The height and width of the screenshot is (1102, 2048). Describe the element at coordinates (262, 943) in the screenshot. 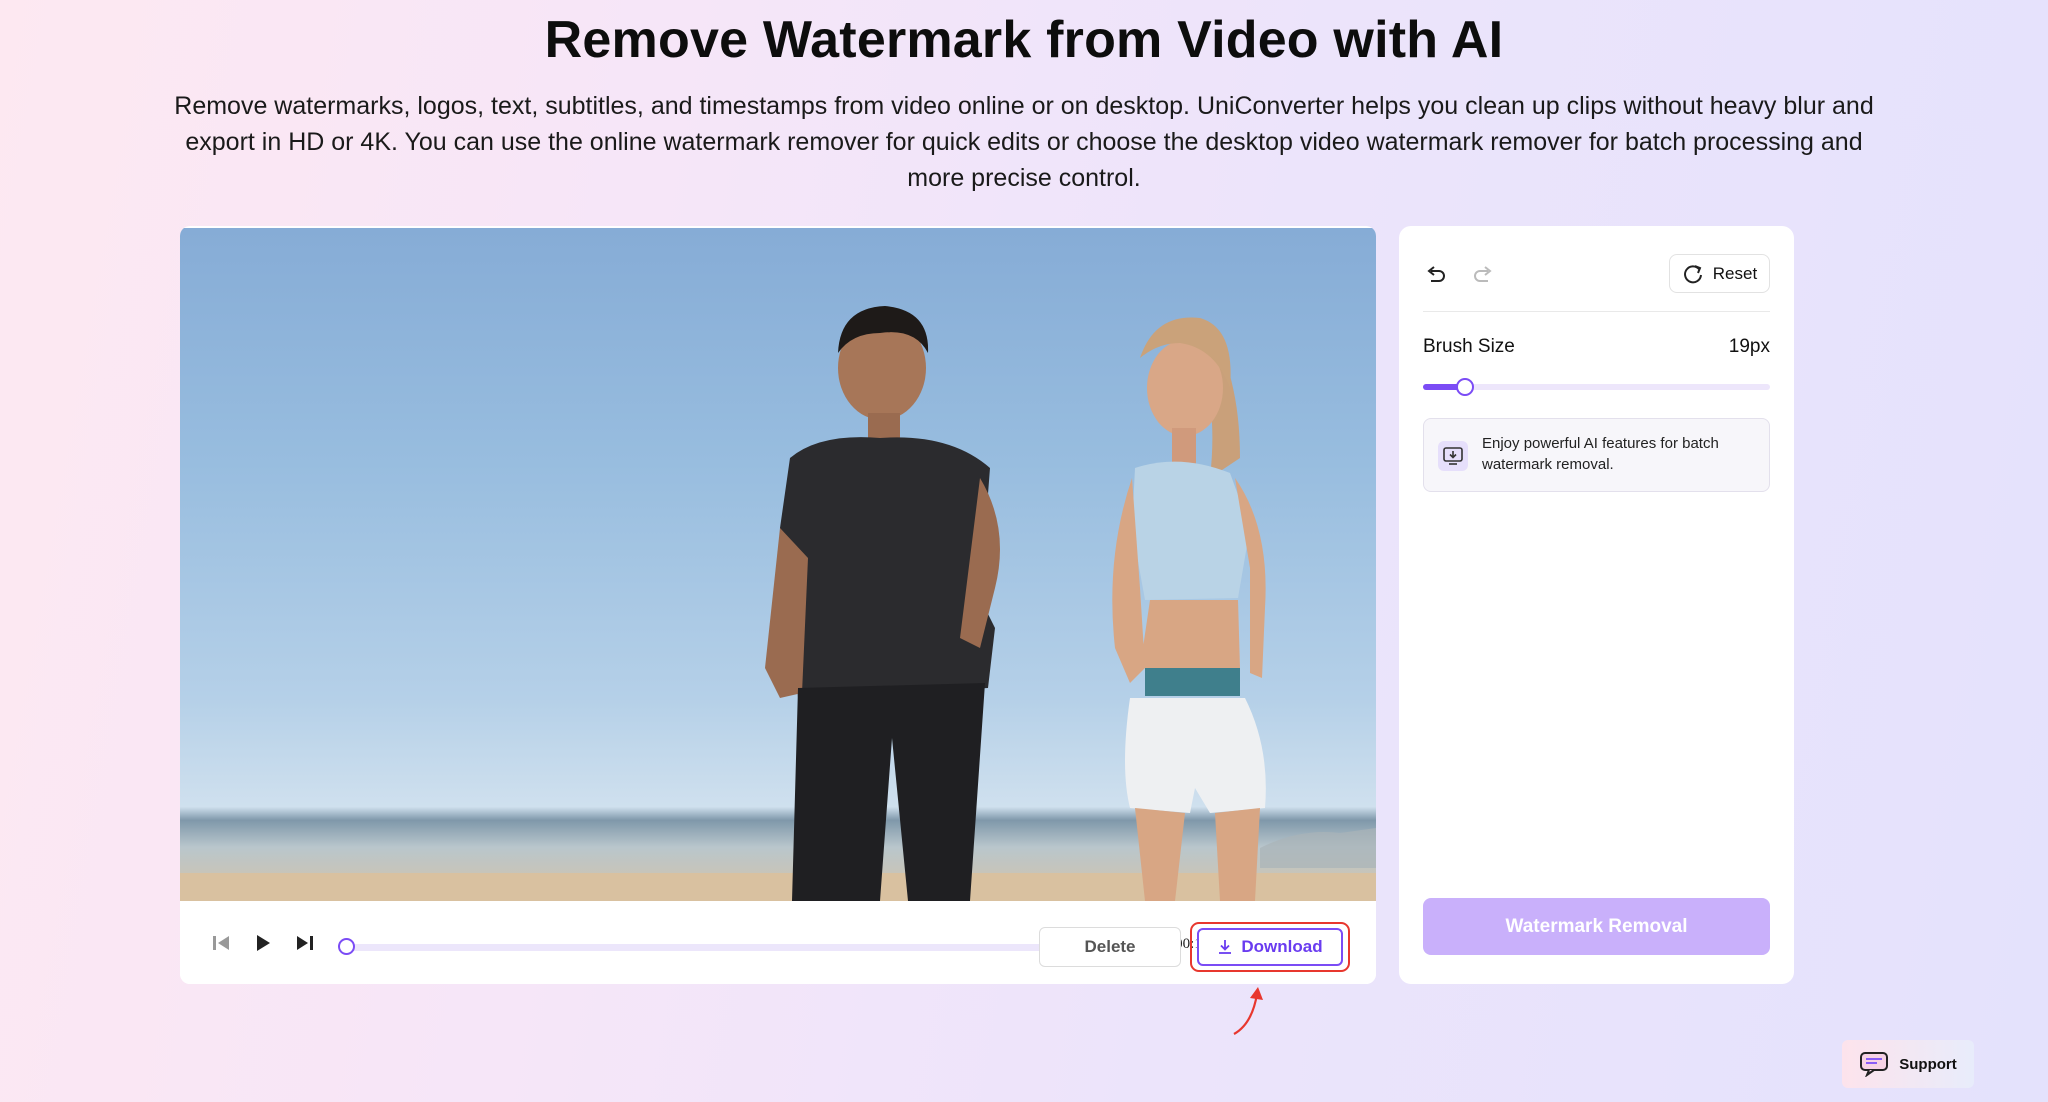

I see `play-icon` at that location.